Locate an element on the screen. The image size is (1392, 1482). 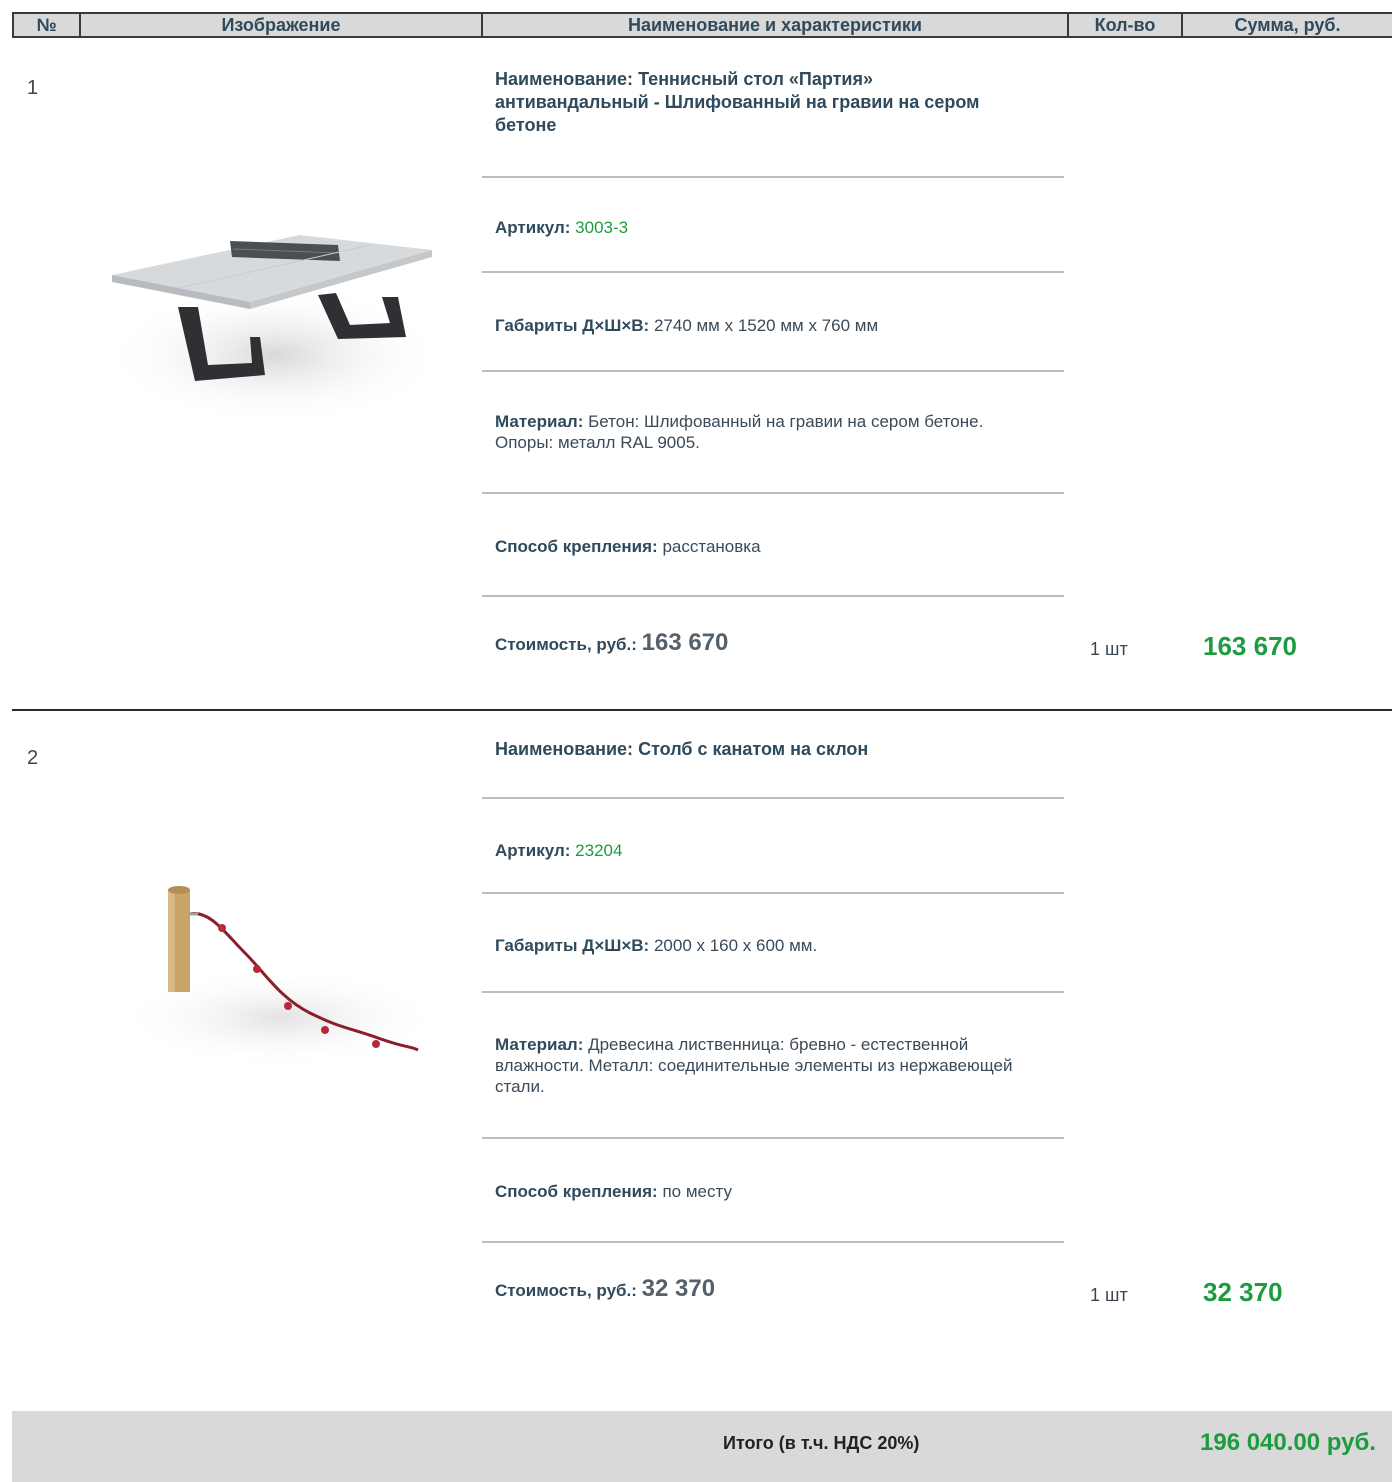
ping-pong-table-image is located at coordinates (272, 320).